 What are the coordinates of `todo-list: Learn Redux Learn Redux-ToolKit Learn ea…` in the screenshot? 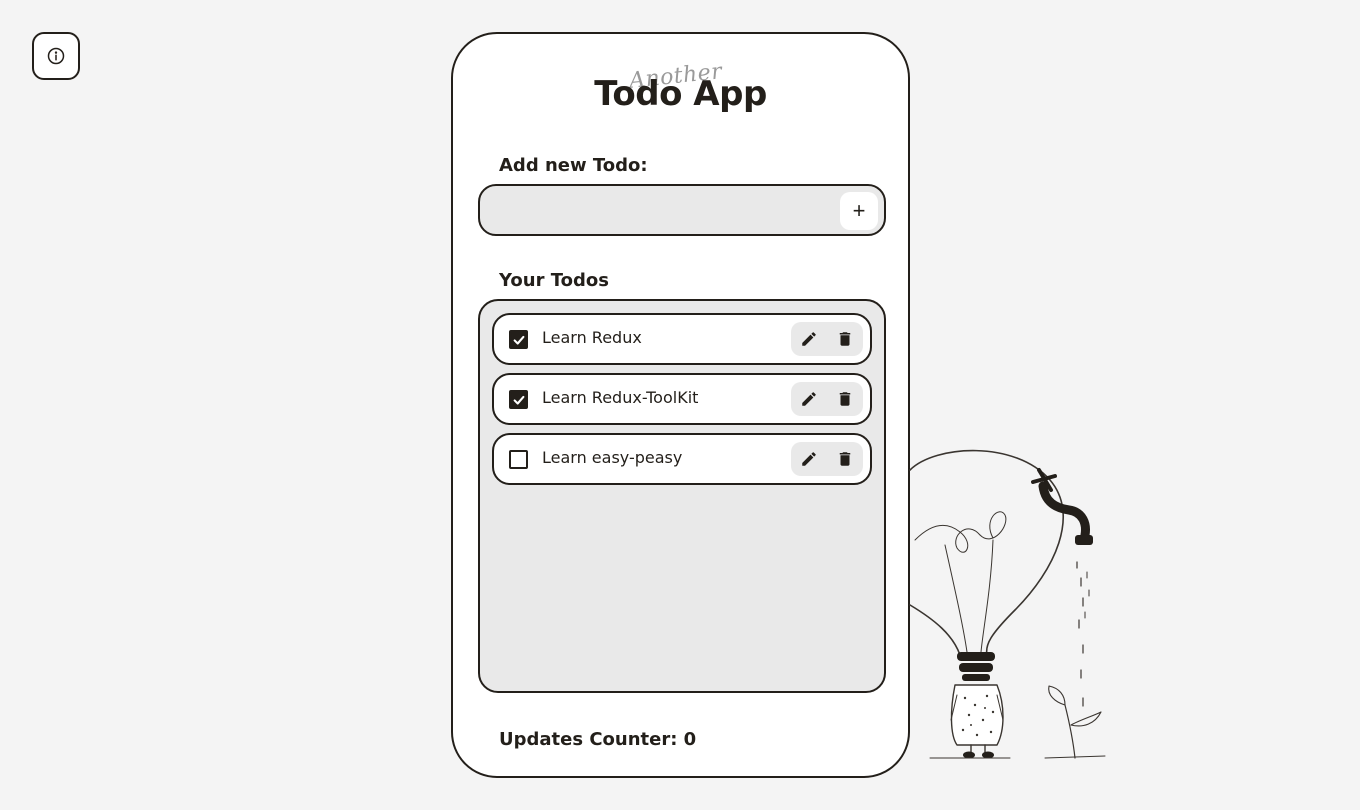 It's located at (682, 403).